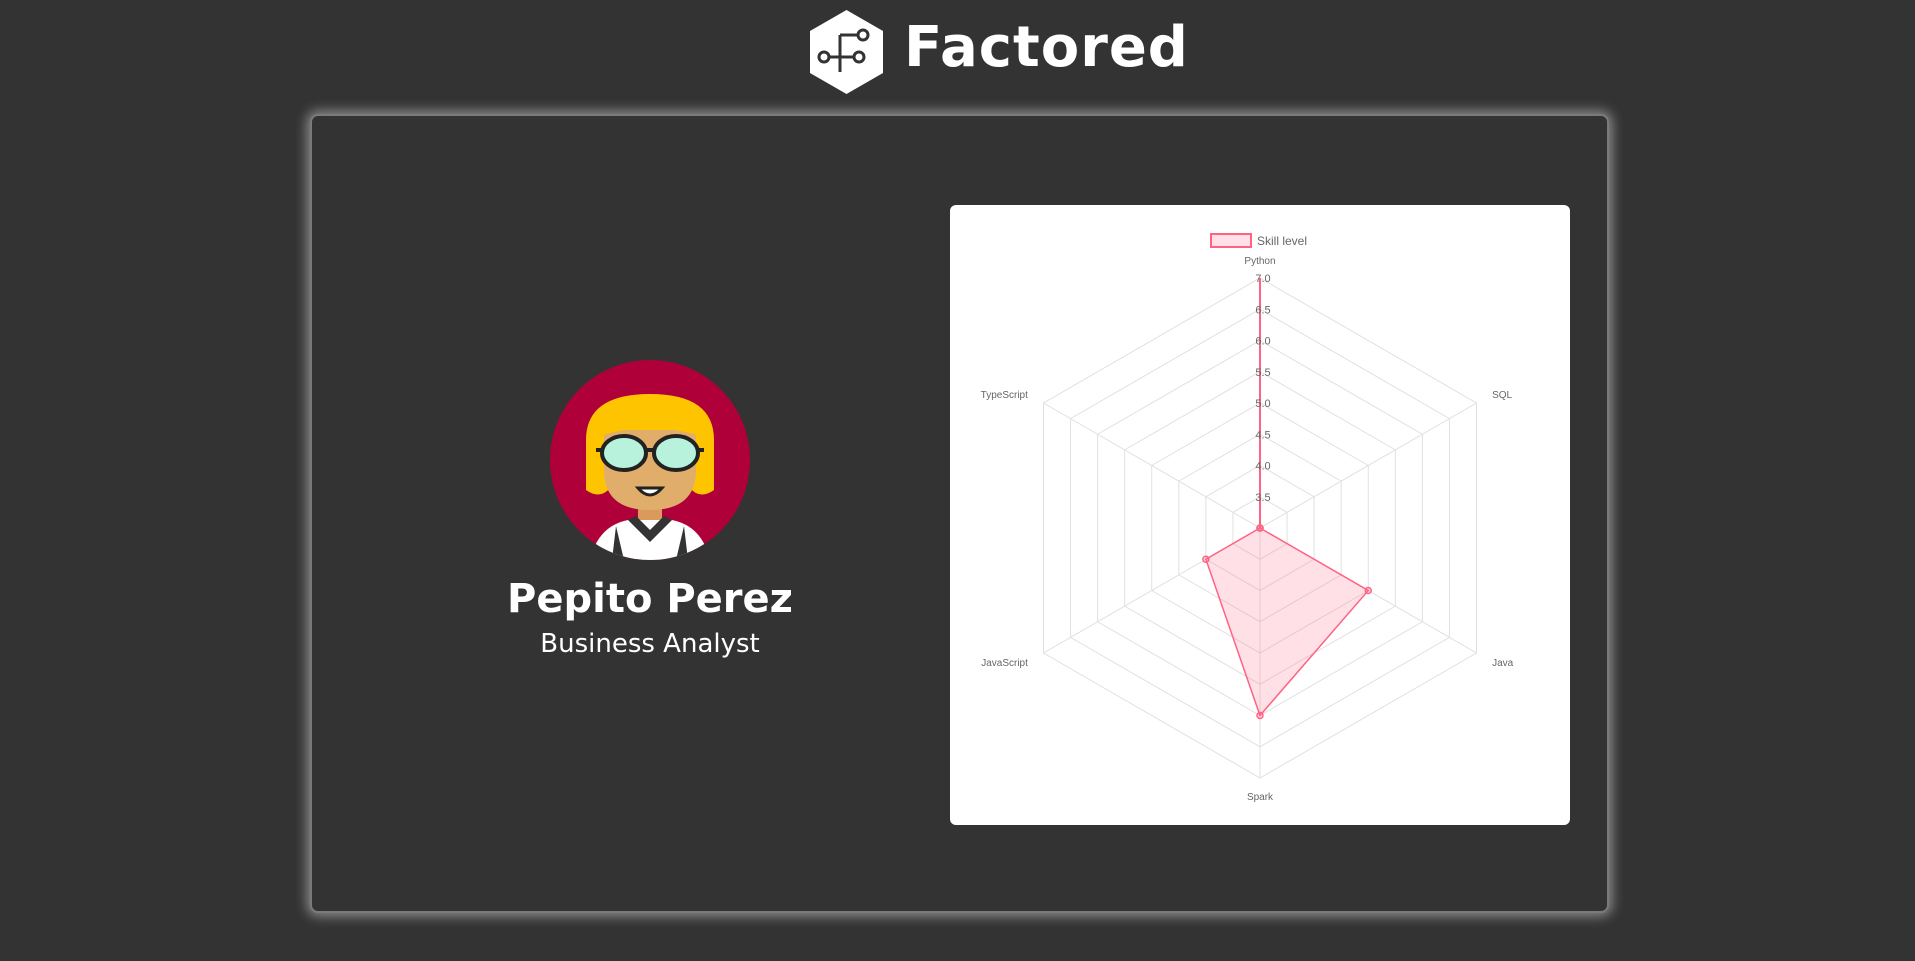  Describe the element at coordinates (1282, 241) in the screenshot. I see `legend-label: Skill level` at that location.